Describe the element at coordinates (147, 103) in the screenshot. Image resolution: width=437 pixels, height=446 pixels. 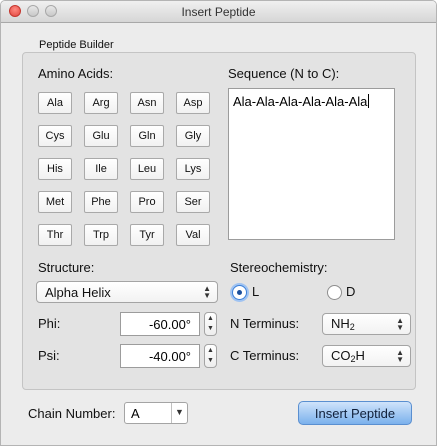
I see `amino-acid-button-asn: Asn` at that location.